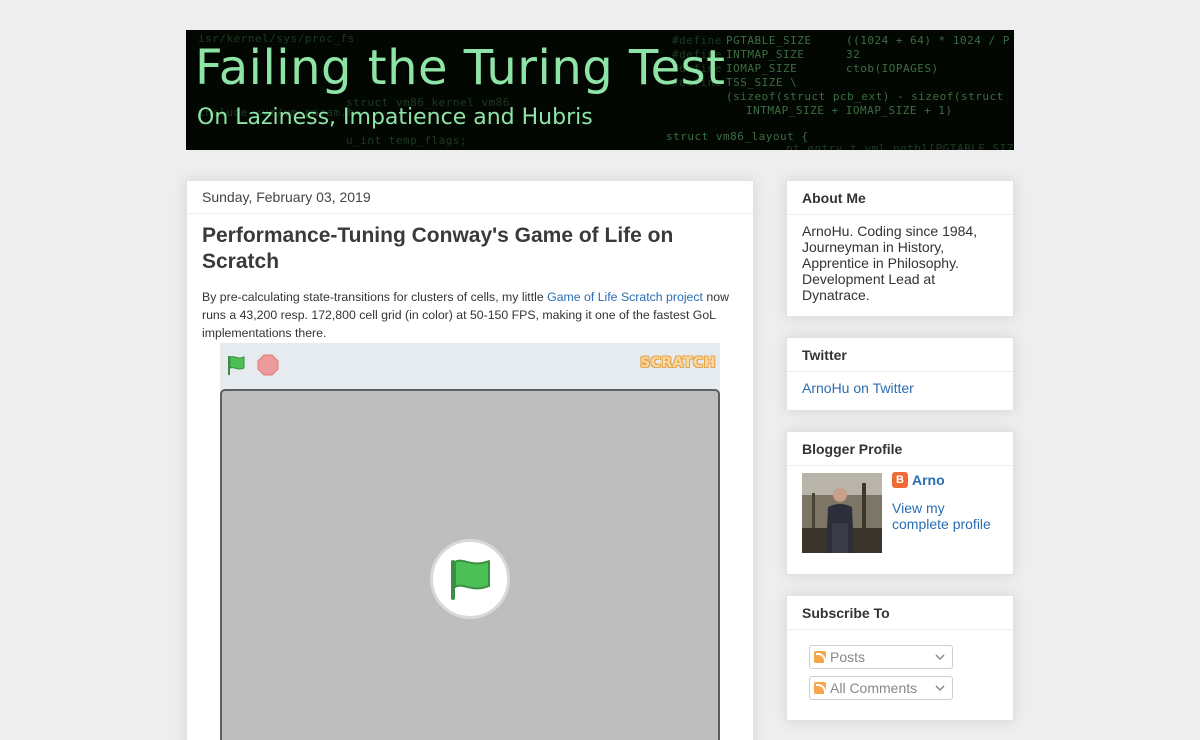 Image resolution: width=1200 pixels, height=740 pixels. I want to click on blogger-profile-title: Blogger Profile, so click(900, 449).